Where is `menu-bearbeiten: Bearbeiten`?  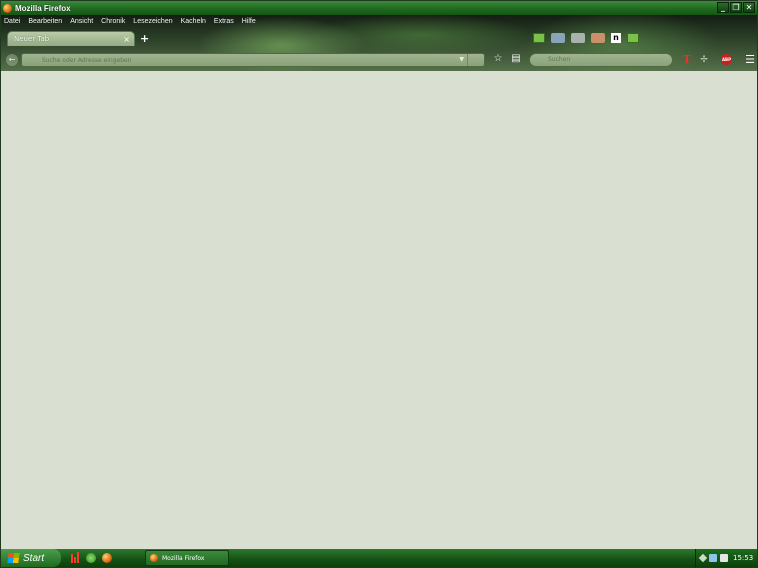 menu-bearbeiten: Bearbeiten is located at coordinates (45, 21).